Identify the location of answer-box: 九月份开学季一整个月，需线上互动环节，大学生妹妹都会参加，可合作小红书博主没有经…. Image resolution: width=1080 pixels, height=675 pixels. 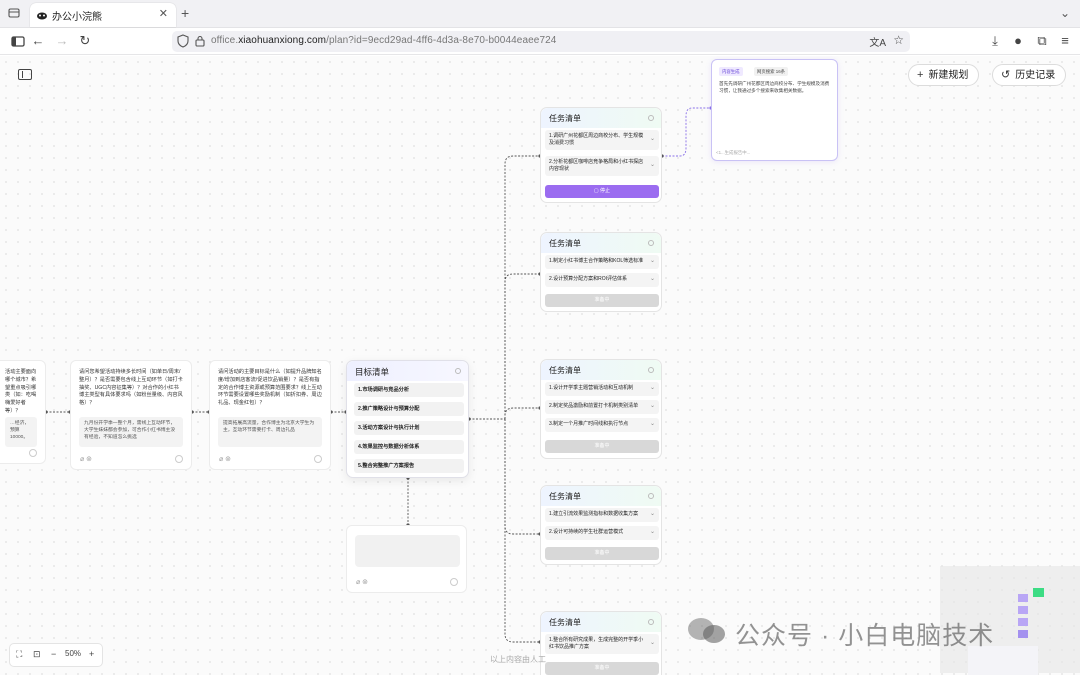
(131, 432).